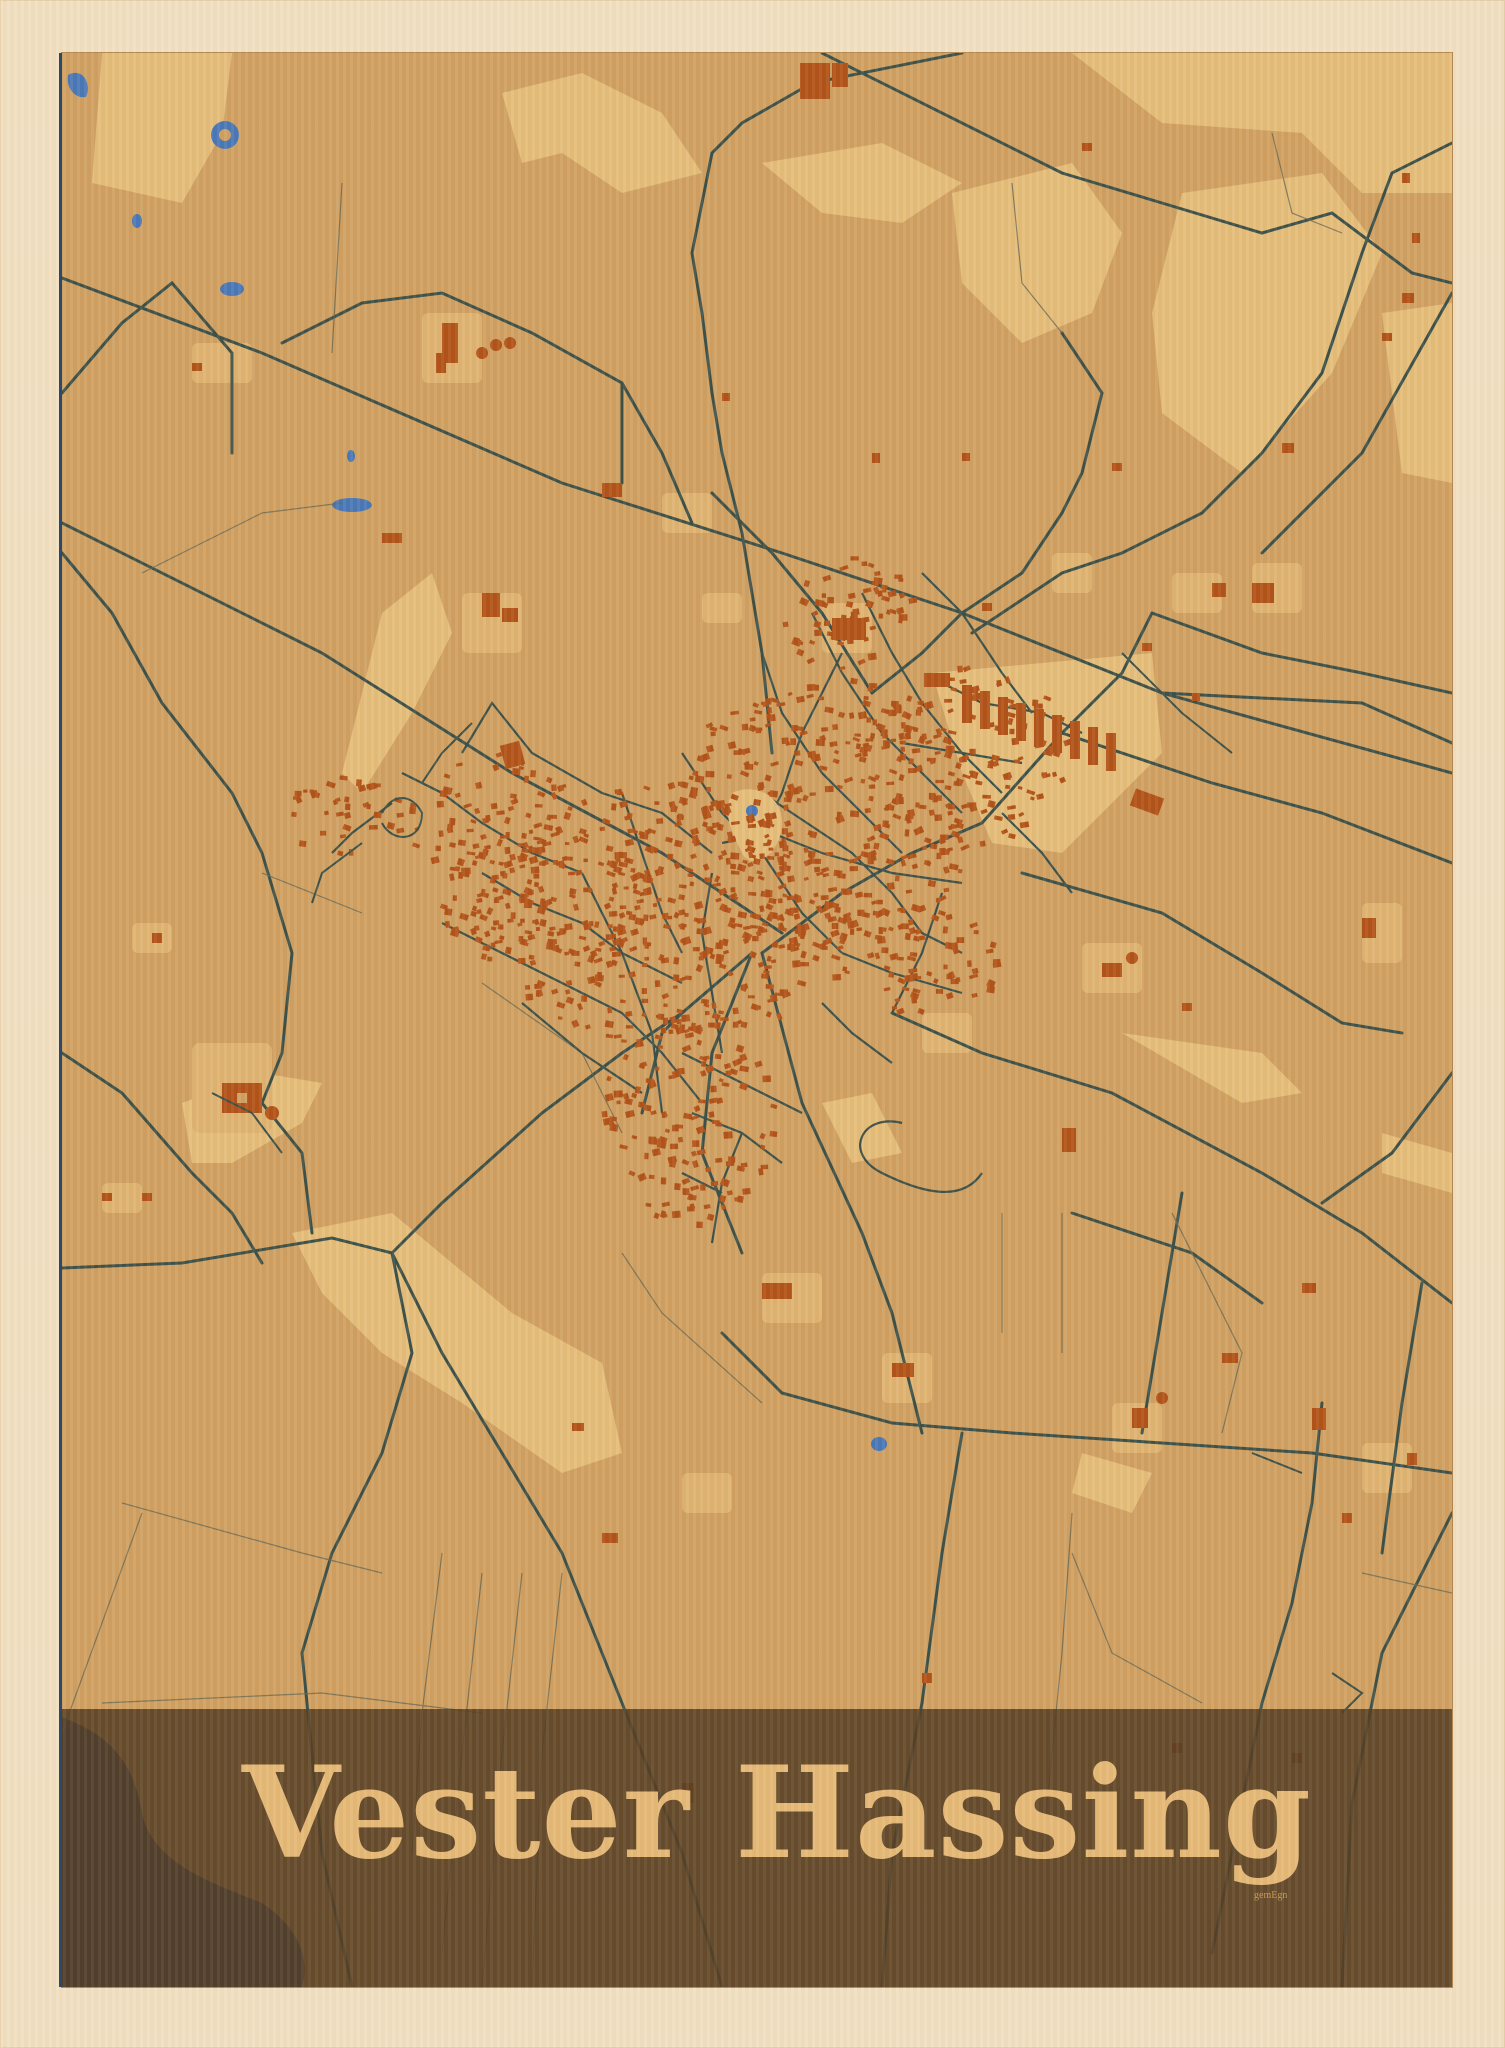 The image size is (1505, 2048). Describe the element at coordinates (1271, 1895) in the screenshot. I see `brand-mark: gemEgn` at that location.